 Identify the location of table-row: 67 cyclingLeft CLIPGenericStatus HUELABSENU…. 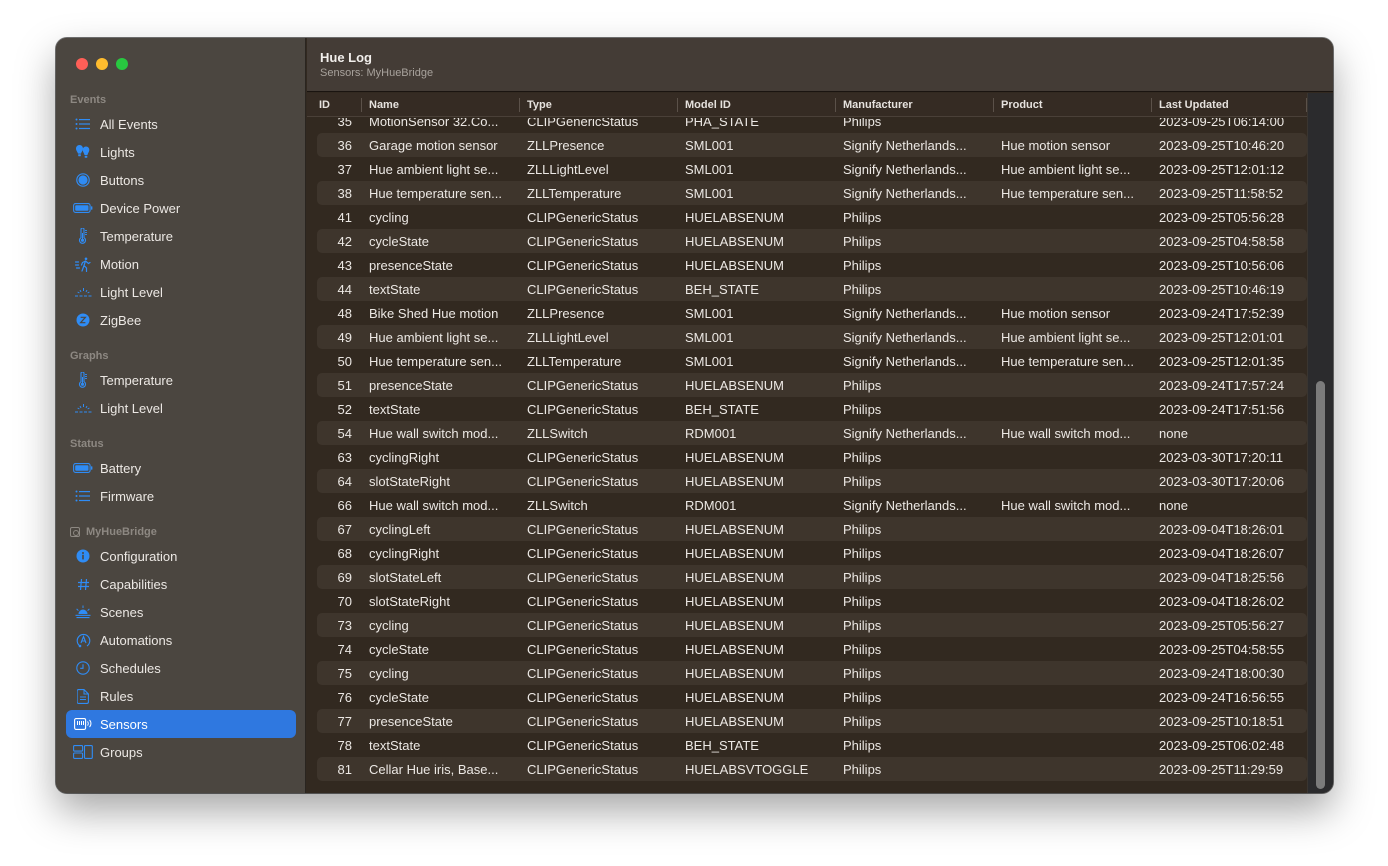
(812, 529).